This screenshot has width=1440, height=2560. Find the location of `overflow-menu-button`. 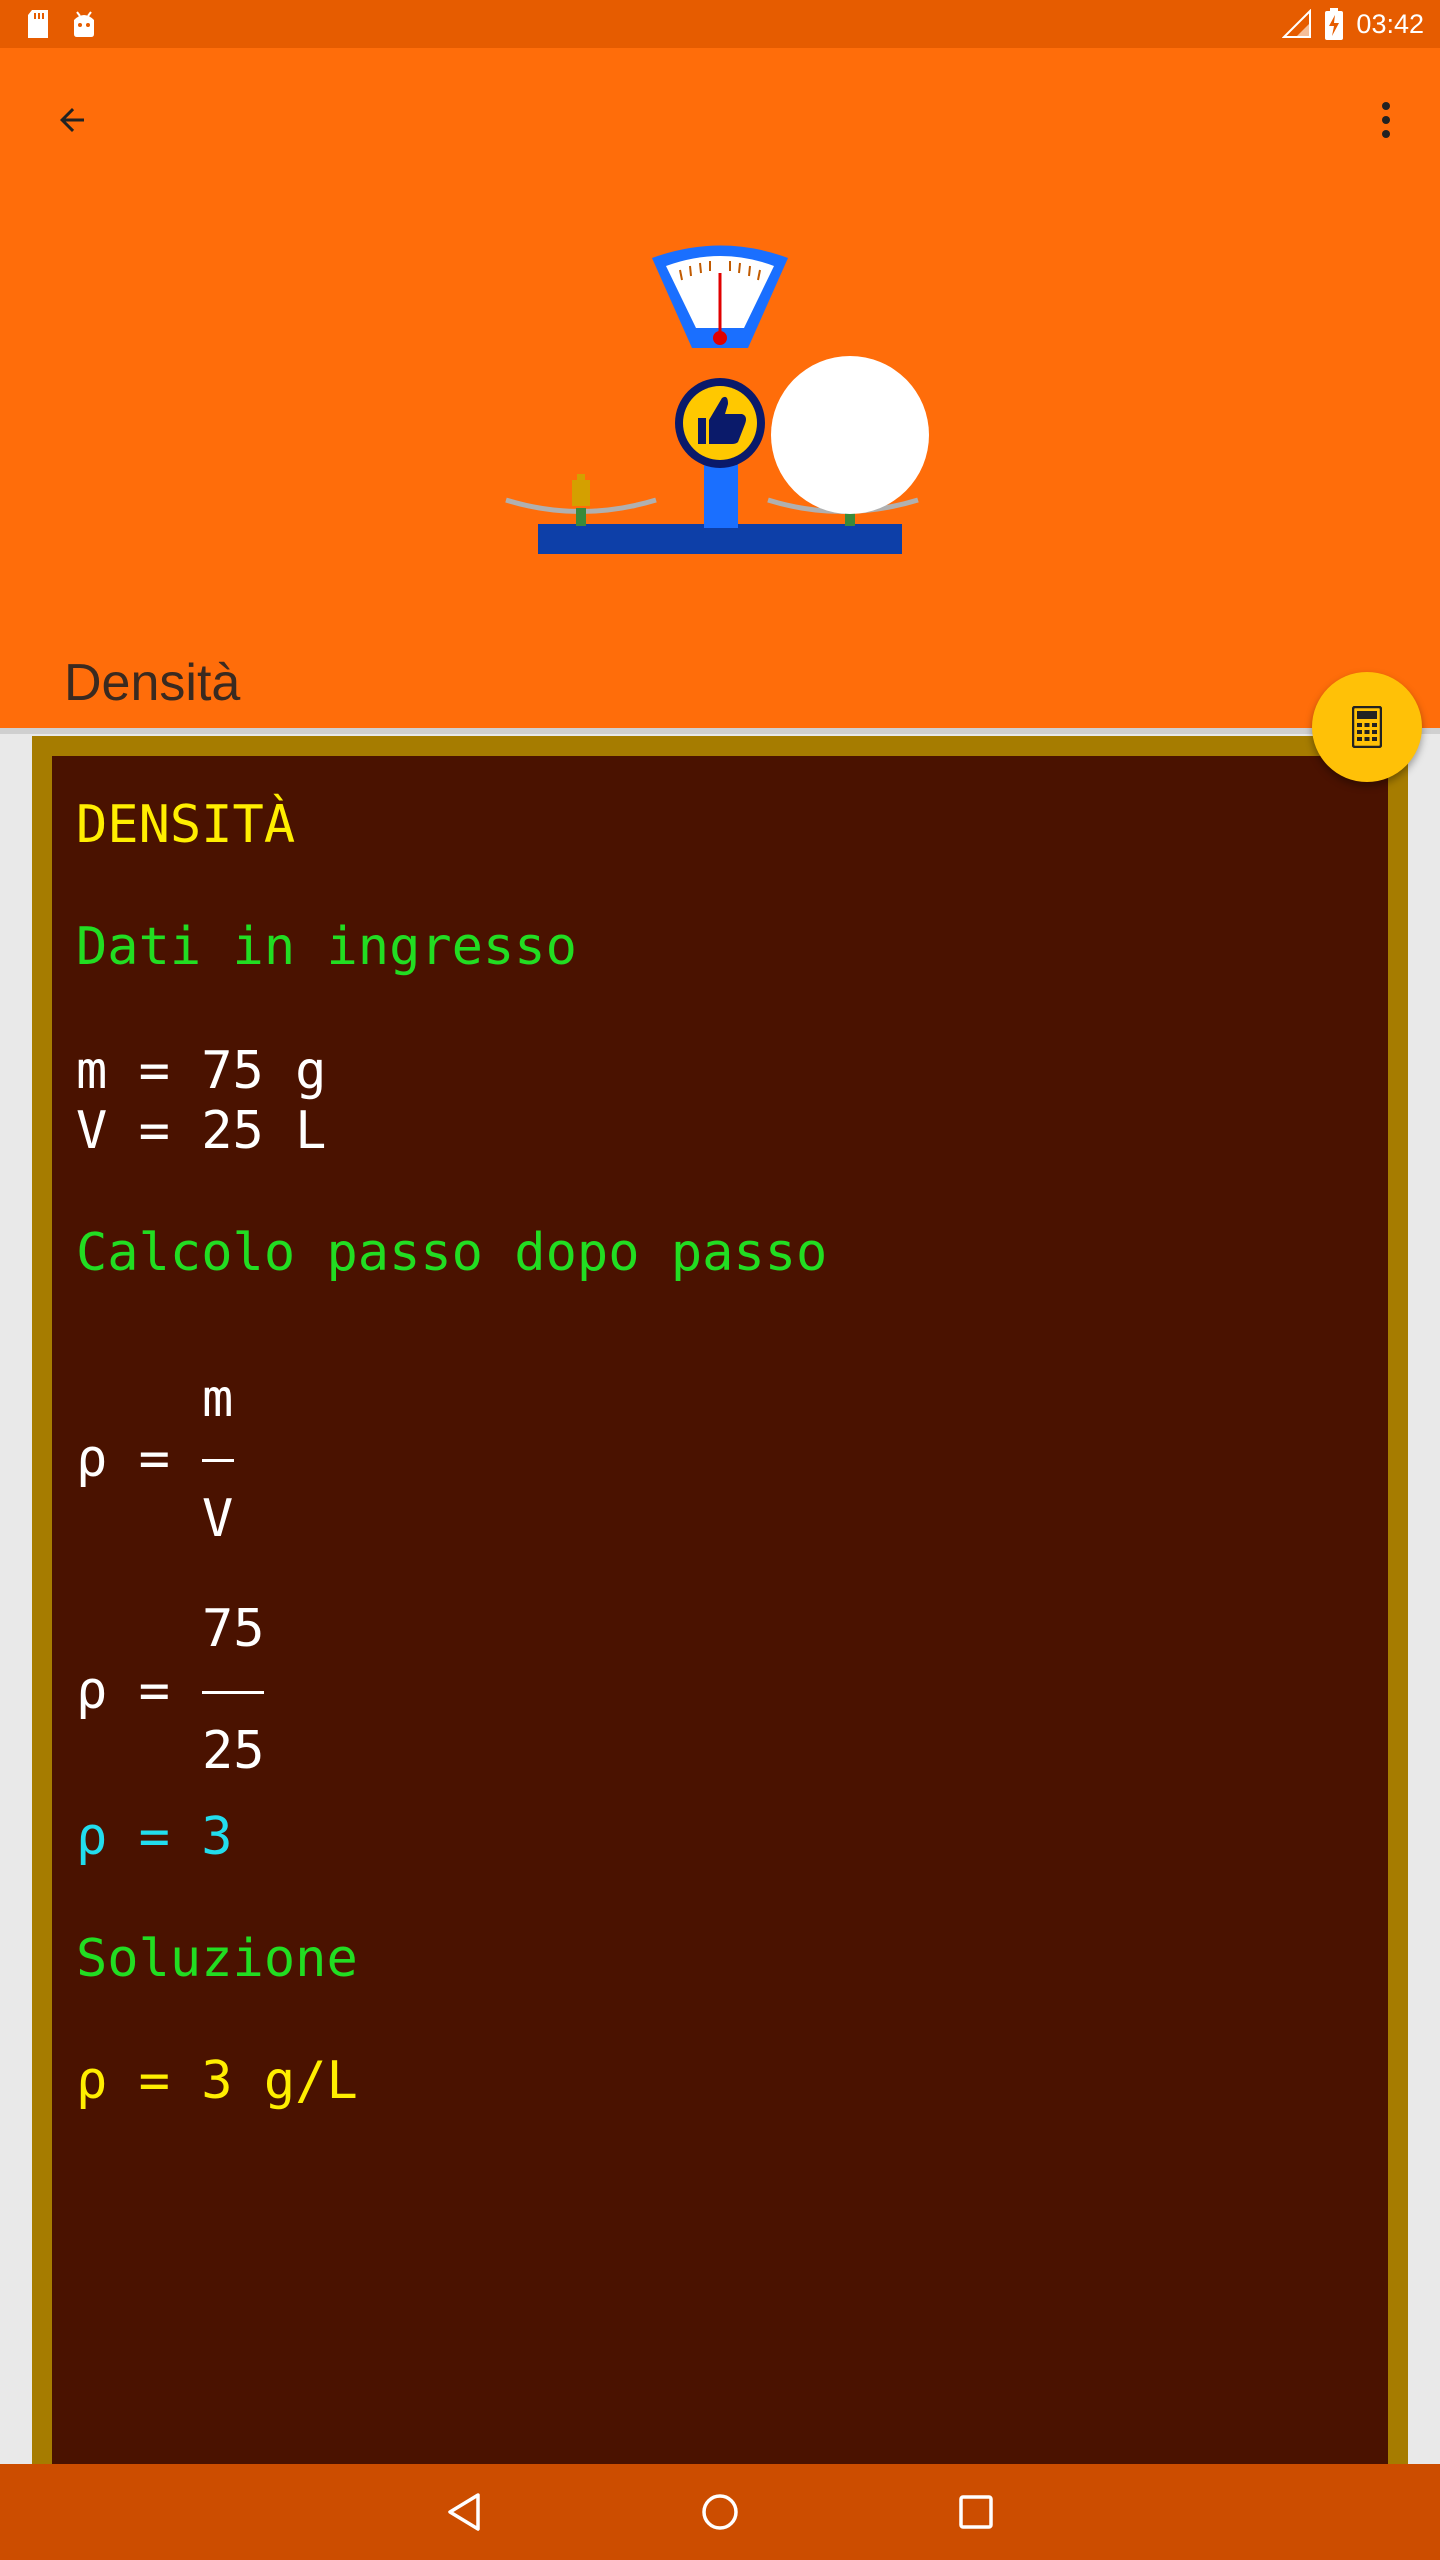

overflow-menu-button is located at coordinates (1386, 120).